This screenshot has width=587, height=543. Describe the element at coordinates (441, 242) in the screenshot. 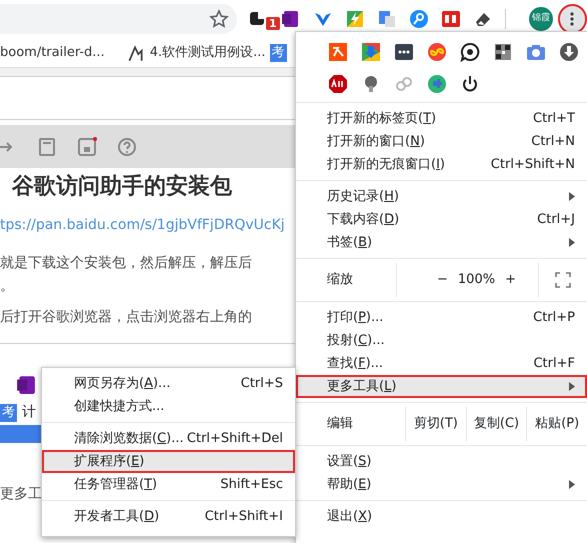

I see `menu-item: 书签(B)` at that location.